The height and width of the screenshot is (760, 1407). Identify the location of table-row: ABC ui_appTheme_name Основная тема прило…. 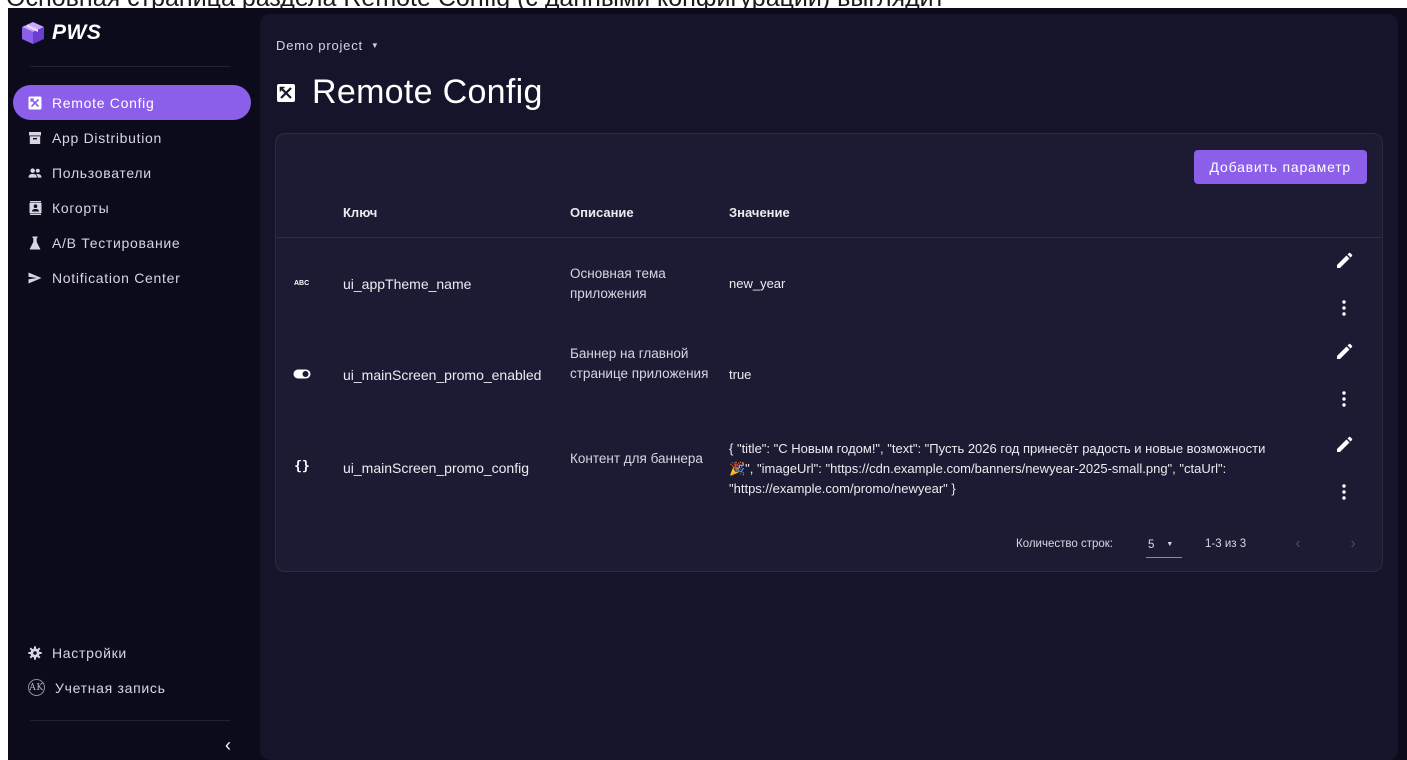
(830, 284).